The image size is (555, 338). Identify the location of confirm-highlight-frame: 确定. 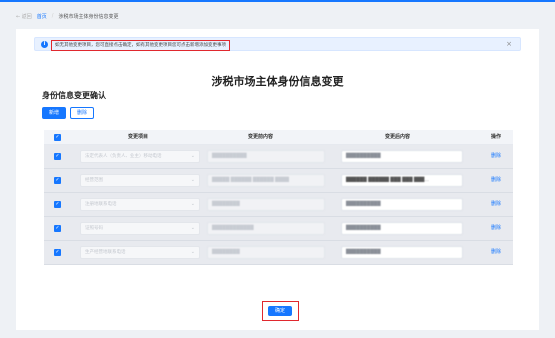
(280, 311).